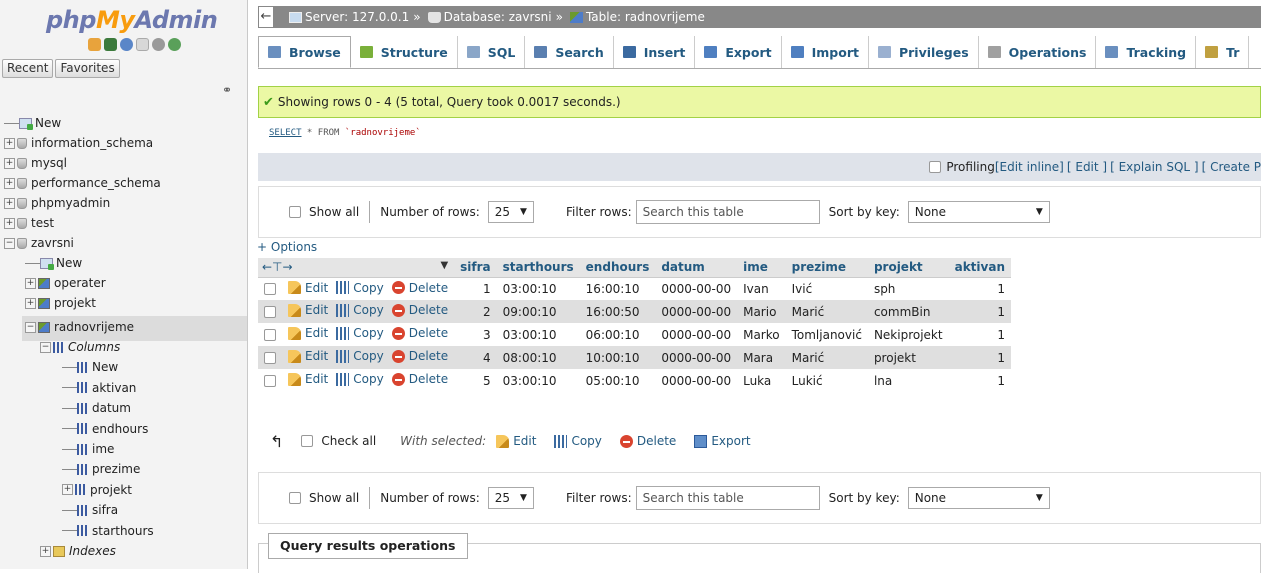 The height and width of the screenshot is (573, 1261). What do you see at coordinates (404, 52) in the screenshot?
I see `tab-structure: Structure` at bounding box center [404, 52].